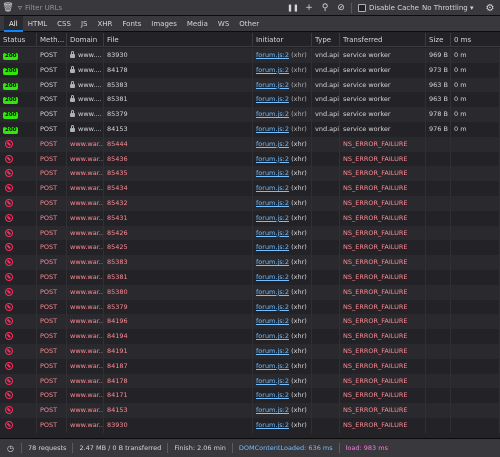  What do you see at coordinates (131, 24) in the screenshot?
I see `tab-fonts: Fonts` at bounding box center [131, 24].